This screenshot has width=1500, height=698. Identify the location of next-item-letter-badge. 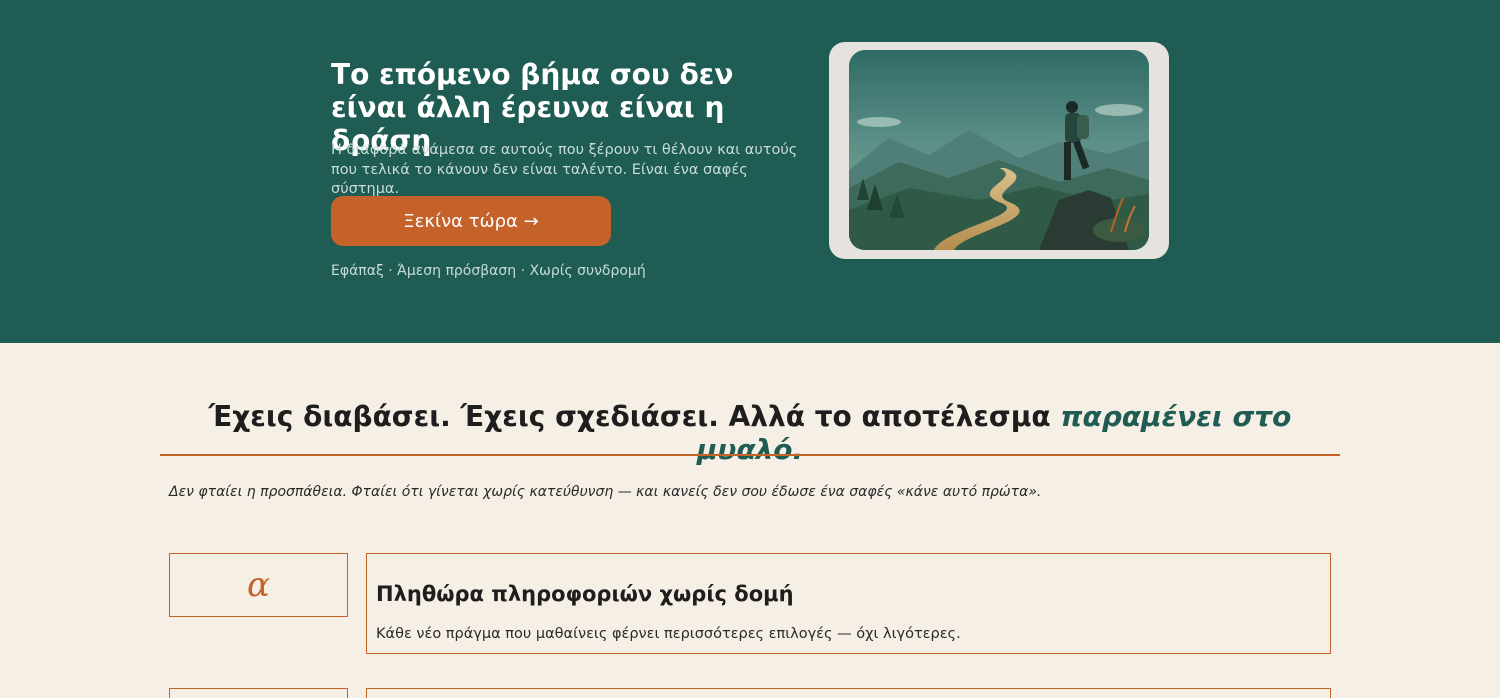
(258, 693).